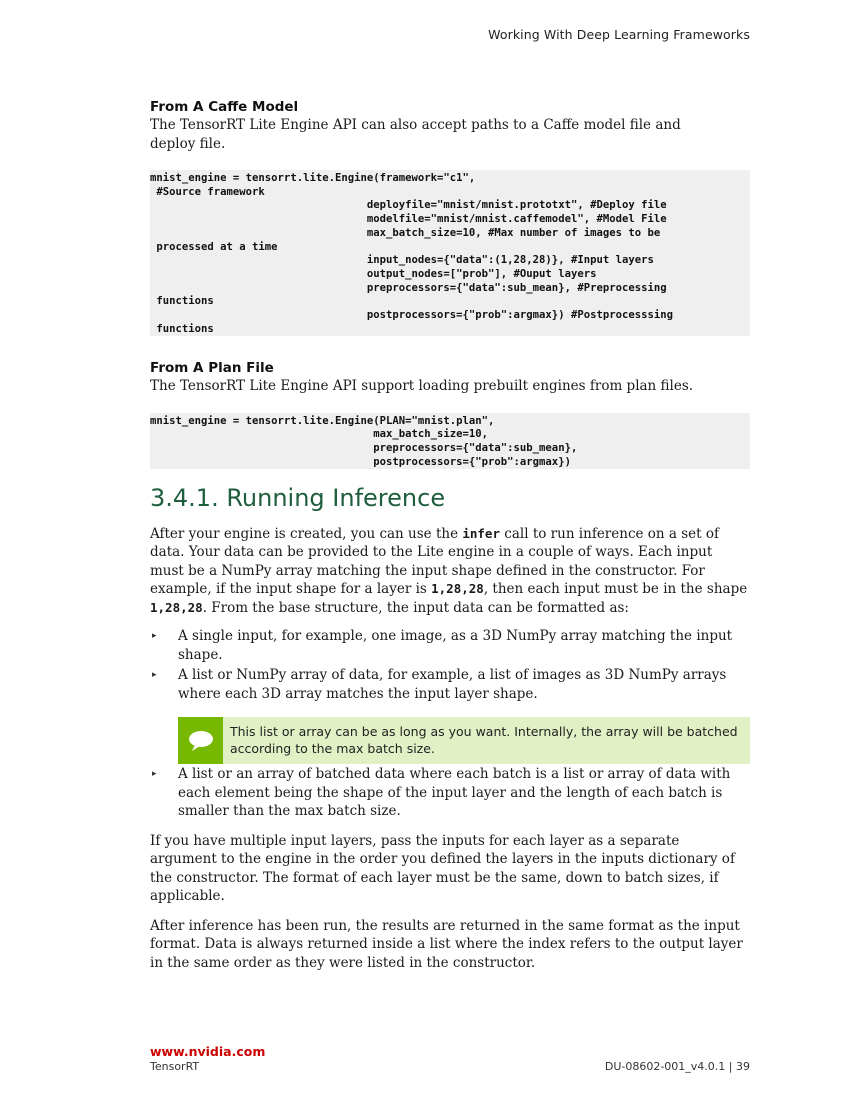 This screenshot has width=850, height=1100. What do you see at coordinates (619, 34) in the screenshot?
I see `running-header: Working With Deep Learning Frameworks` at bounding box center [619, 34].